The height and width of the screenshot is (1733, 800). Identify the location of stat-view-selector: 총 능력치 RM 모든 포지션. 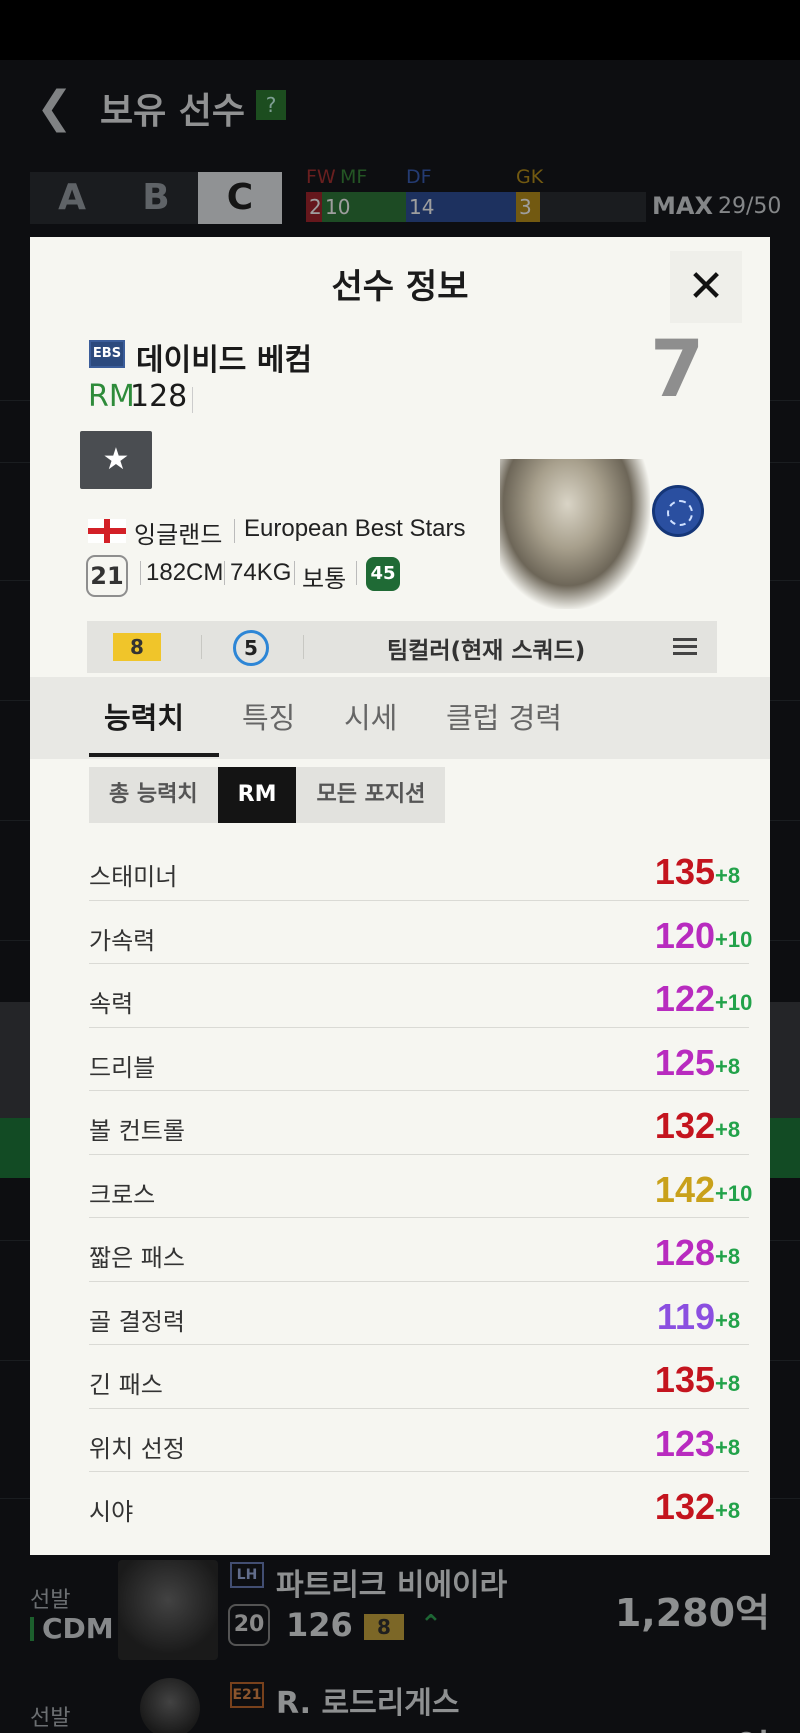
(267, 795).